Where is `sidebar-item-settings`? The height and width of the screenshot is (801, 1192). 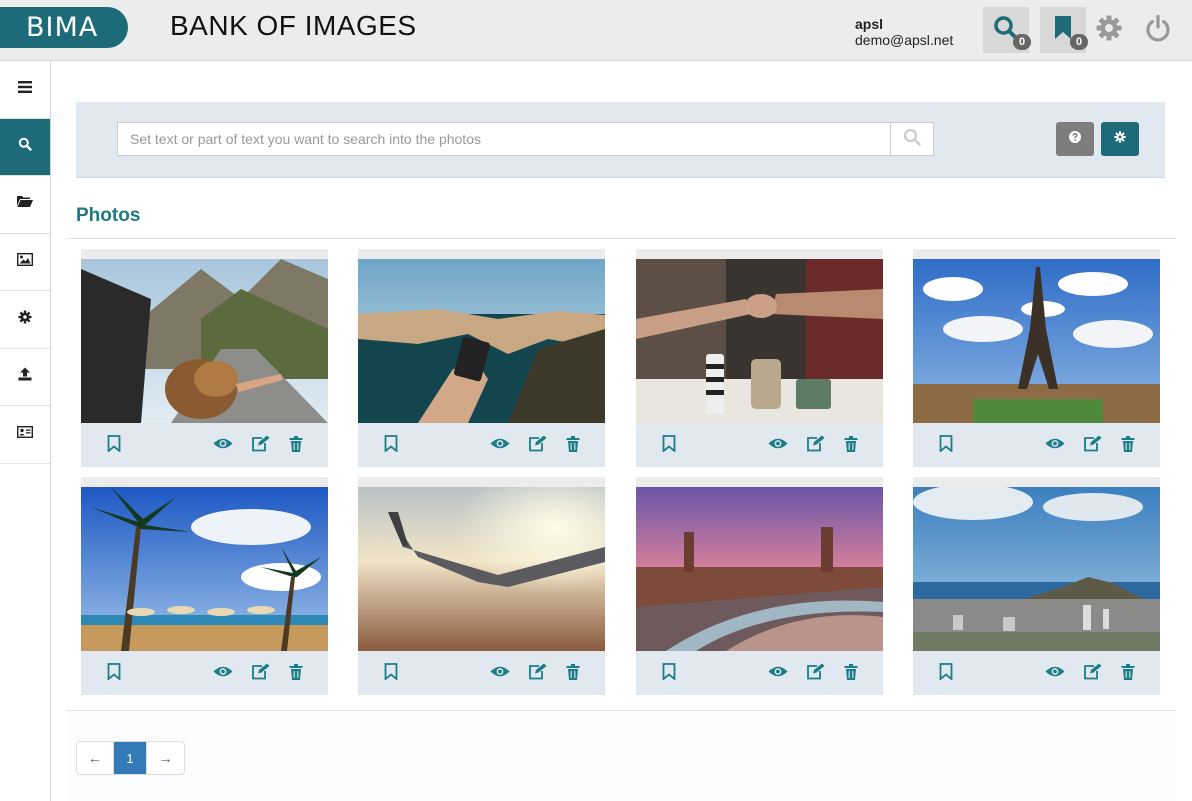
sidebar-item-settings is located at coordinates (25, 320).